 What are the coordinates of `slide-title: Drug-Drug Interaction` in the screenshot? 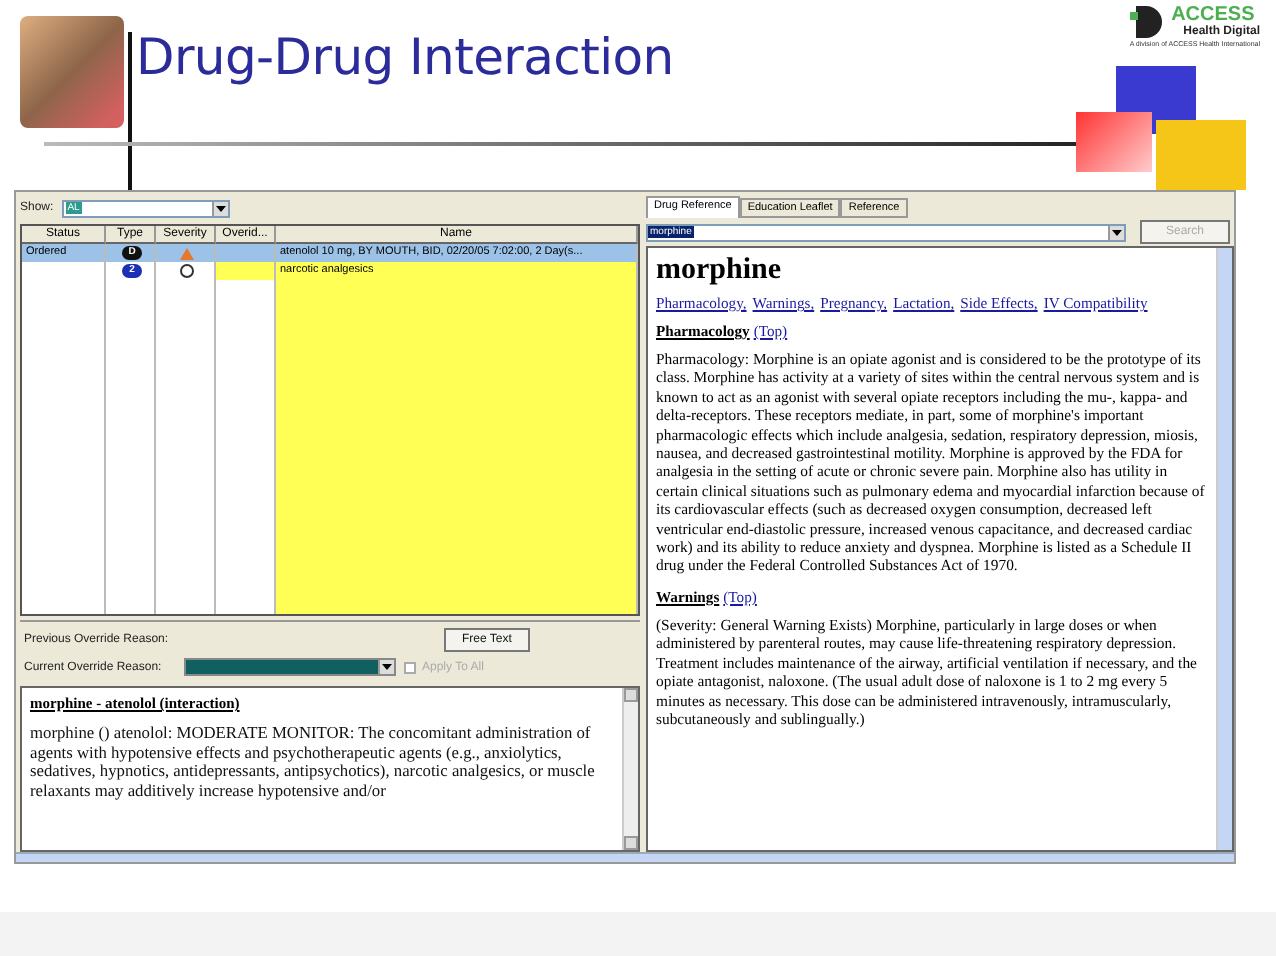 It's located at (405, 57).